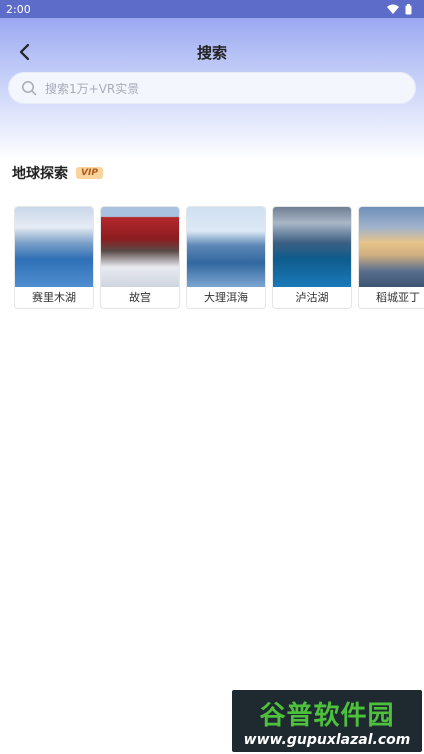 The image size is (424, 754). I want to click on scenic-card-list: 赛里木湖 故宫 大理洱海 泸沽湖 稻城亚丁, so click(219, 258).